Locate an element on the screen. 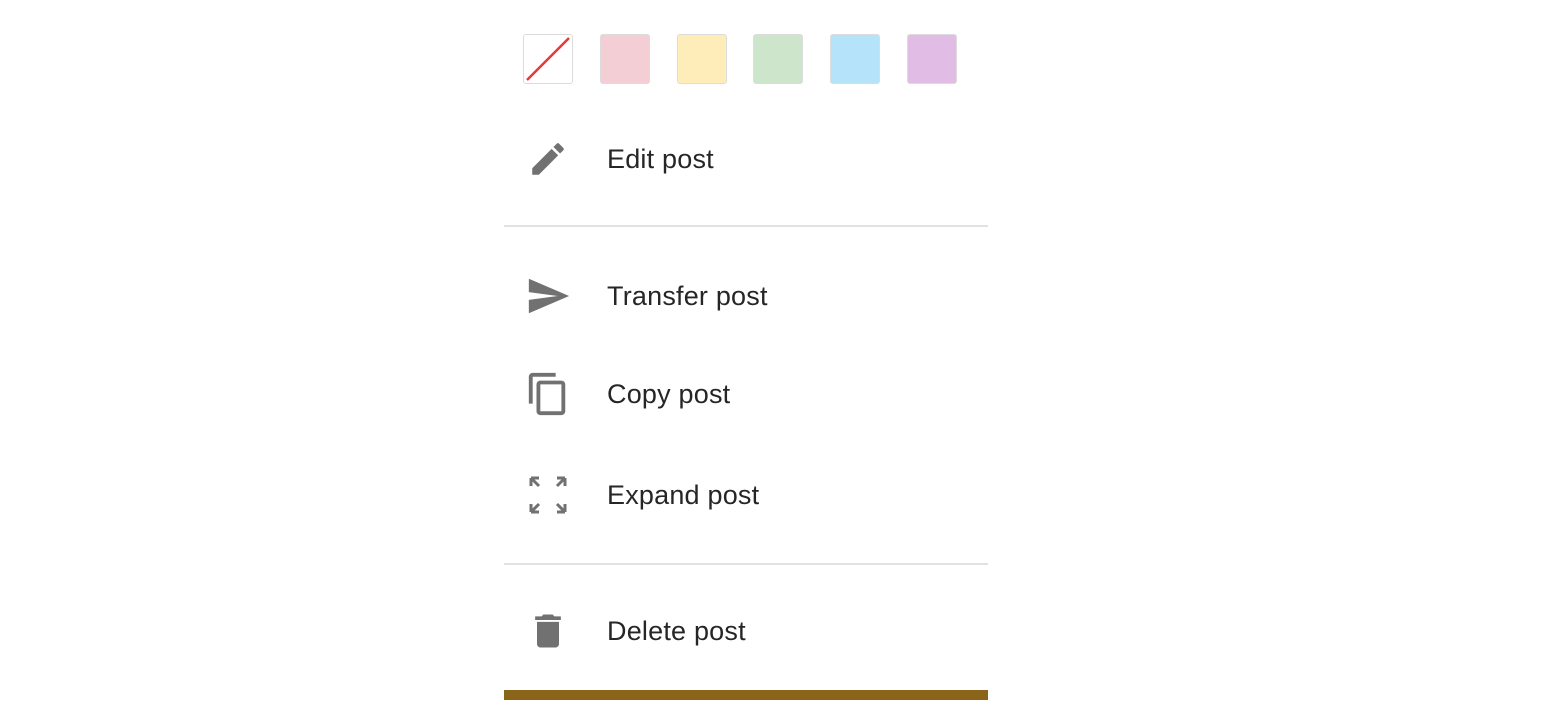 This screenshot has height=720, width=1560. fullscreen-icon is located at coordinates (548, 495).